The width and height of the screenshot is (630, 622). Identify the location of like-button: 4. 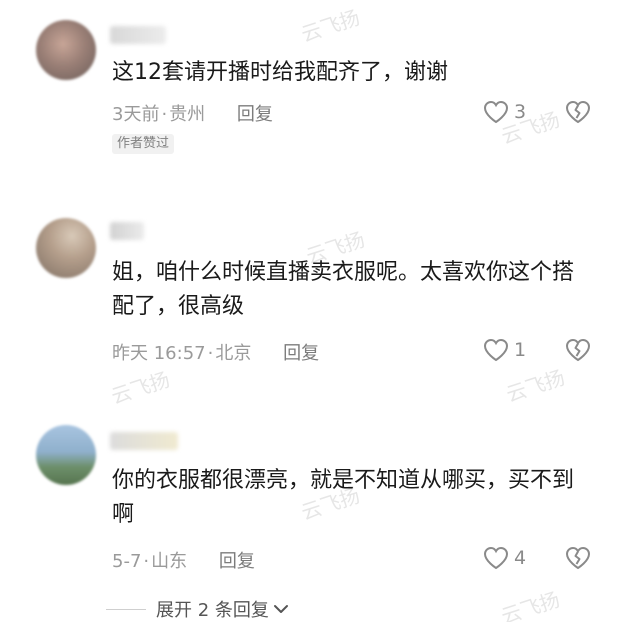
(504, 558).